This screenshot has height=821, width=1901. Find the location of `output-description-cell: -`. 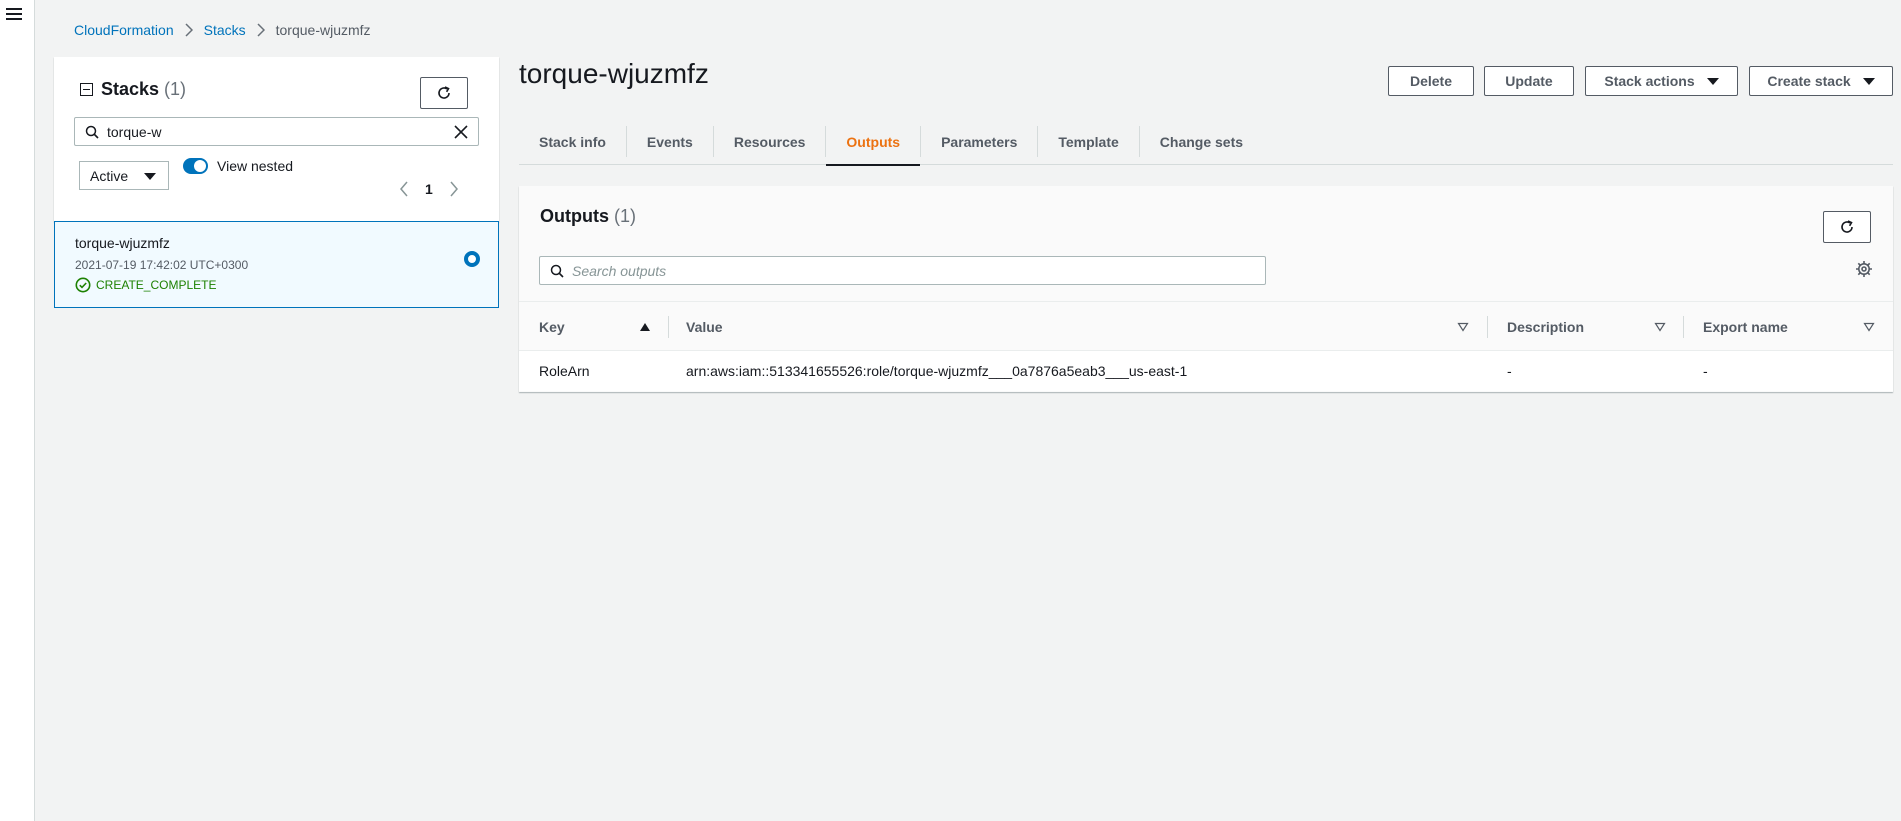

output-description-cell: - is located at coordinates (1509, 371).